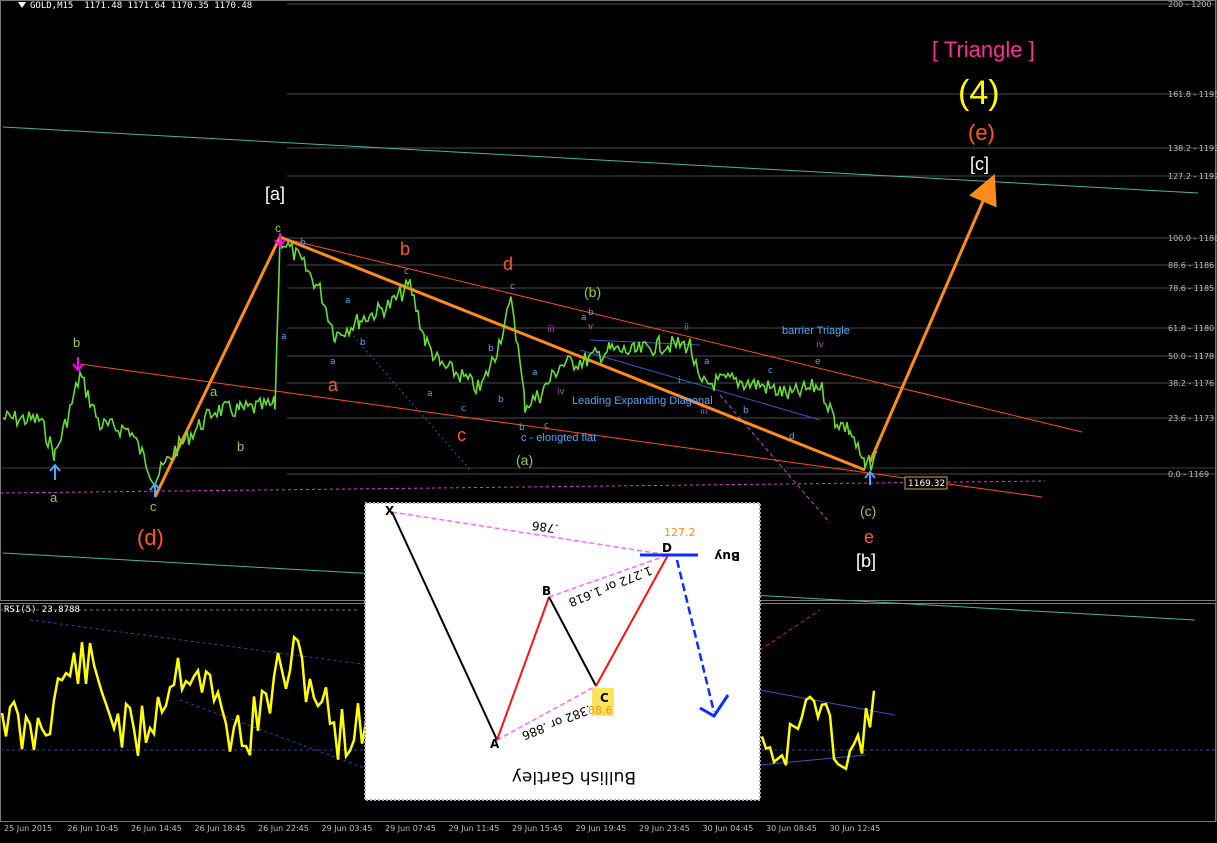 This screenshot has height=843, width=1217. Describe the element at coordinates (561, 430) in the screenshot. I see `red-channel-lower` at that location.